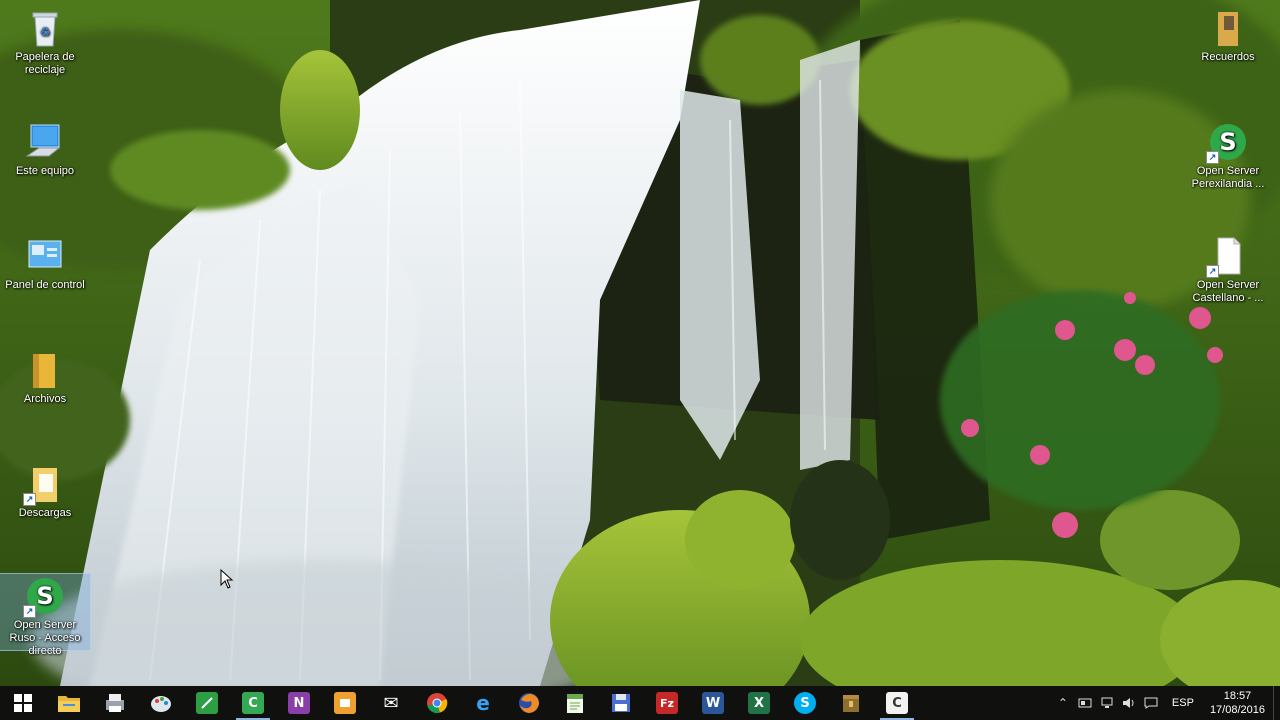 This screenshot has height=720, width=1280. I want to click on desktop-icon-recycle-bin: ♻ Papelera de reciclaje, so click(45, 42).